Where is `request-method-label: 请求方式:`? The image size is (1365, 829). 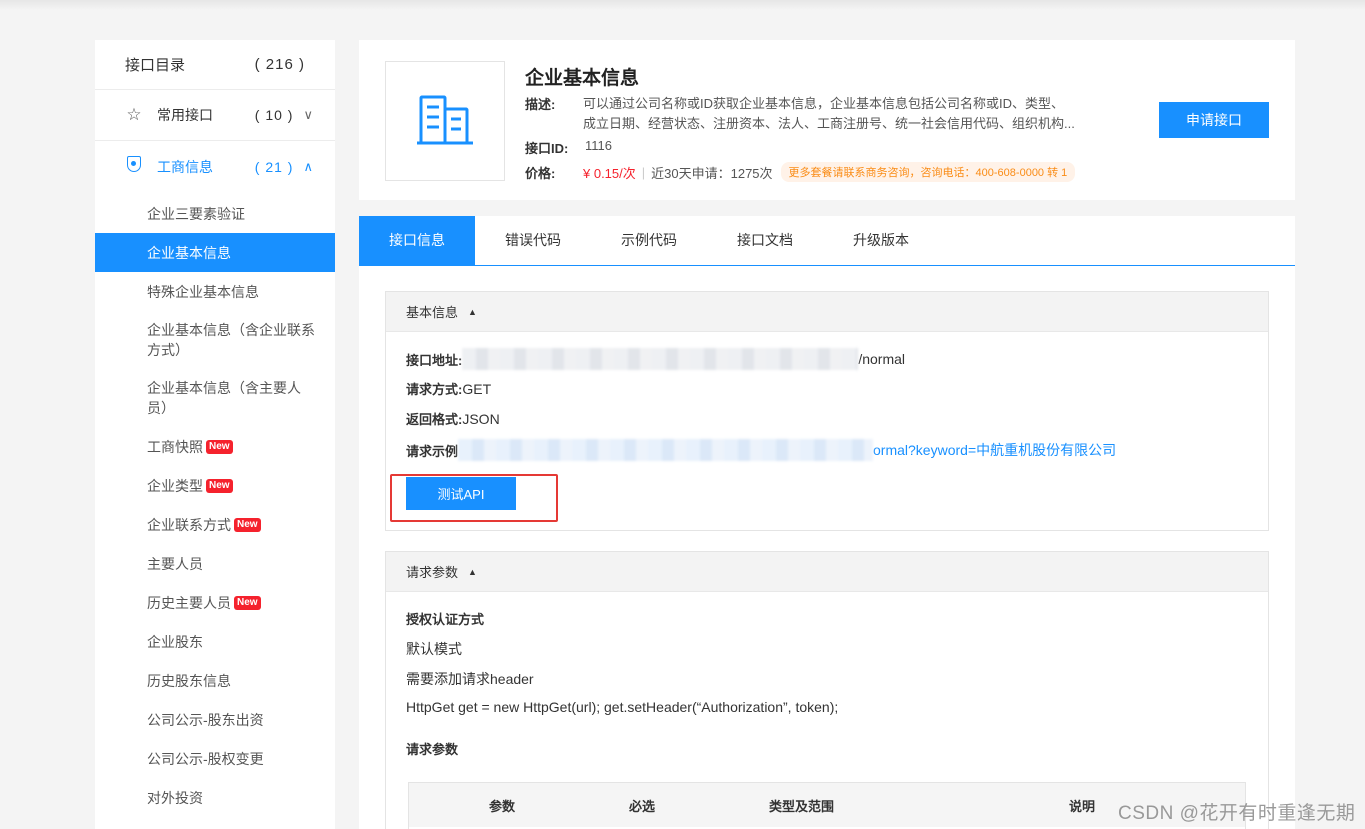
request-method-label: 请求方式: is located at coordinates (434, 389).